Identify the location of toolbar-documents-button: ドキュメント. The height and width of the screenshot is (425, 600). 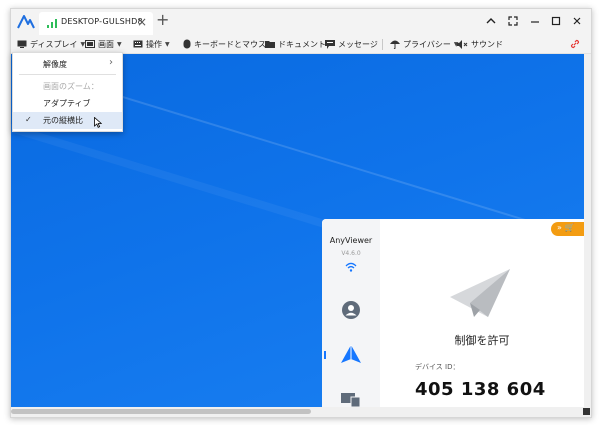
(295, 44).